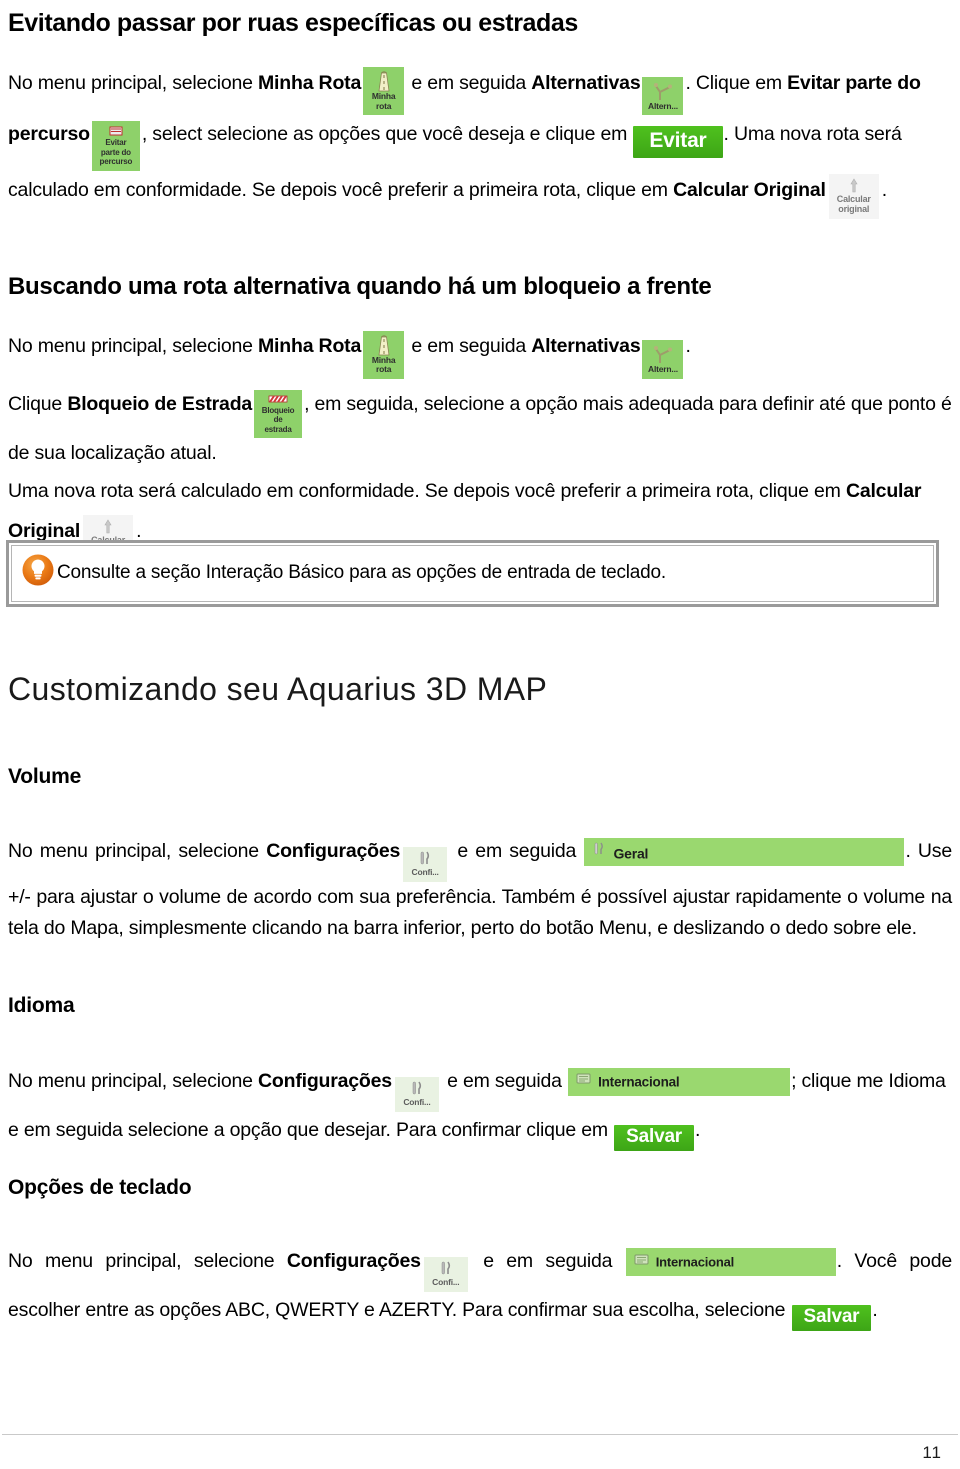  I want to click on text-run: . Clique em, so click(736, 82).